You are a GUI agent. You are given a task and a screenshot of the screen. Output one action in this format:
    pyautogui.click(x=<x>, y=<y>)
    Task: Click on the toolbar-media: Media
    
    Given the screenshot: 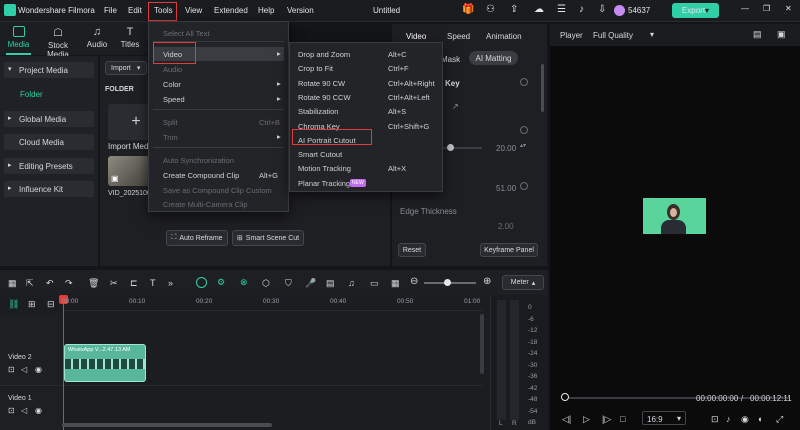 What is the action you would take?
    pyautogui.click(x=18, y=37)
    